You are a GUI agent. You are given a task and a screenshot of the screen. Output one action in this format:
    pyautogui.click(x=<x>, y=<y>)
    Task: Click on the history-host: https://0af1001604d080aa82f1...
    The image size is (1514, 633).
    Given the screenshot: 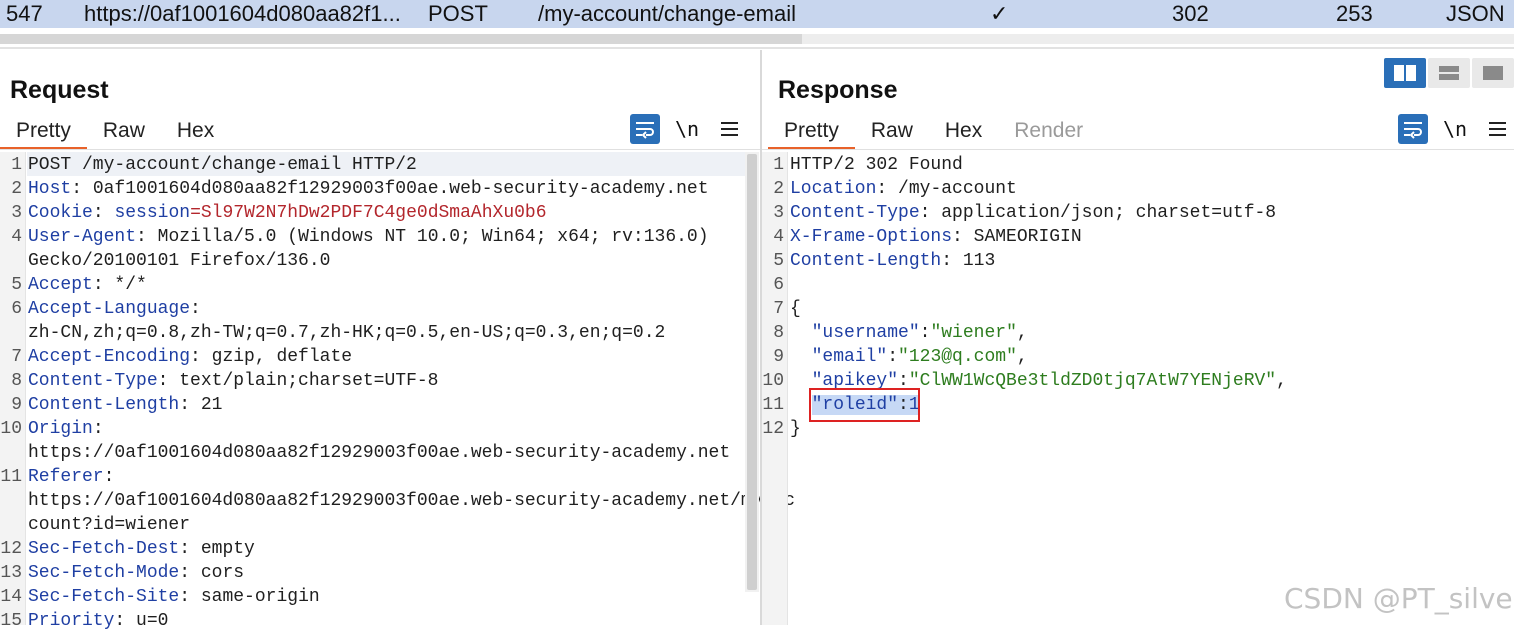 What is the action you would take?
    pyautogui.click(x=242, y=13)
    